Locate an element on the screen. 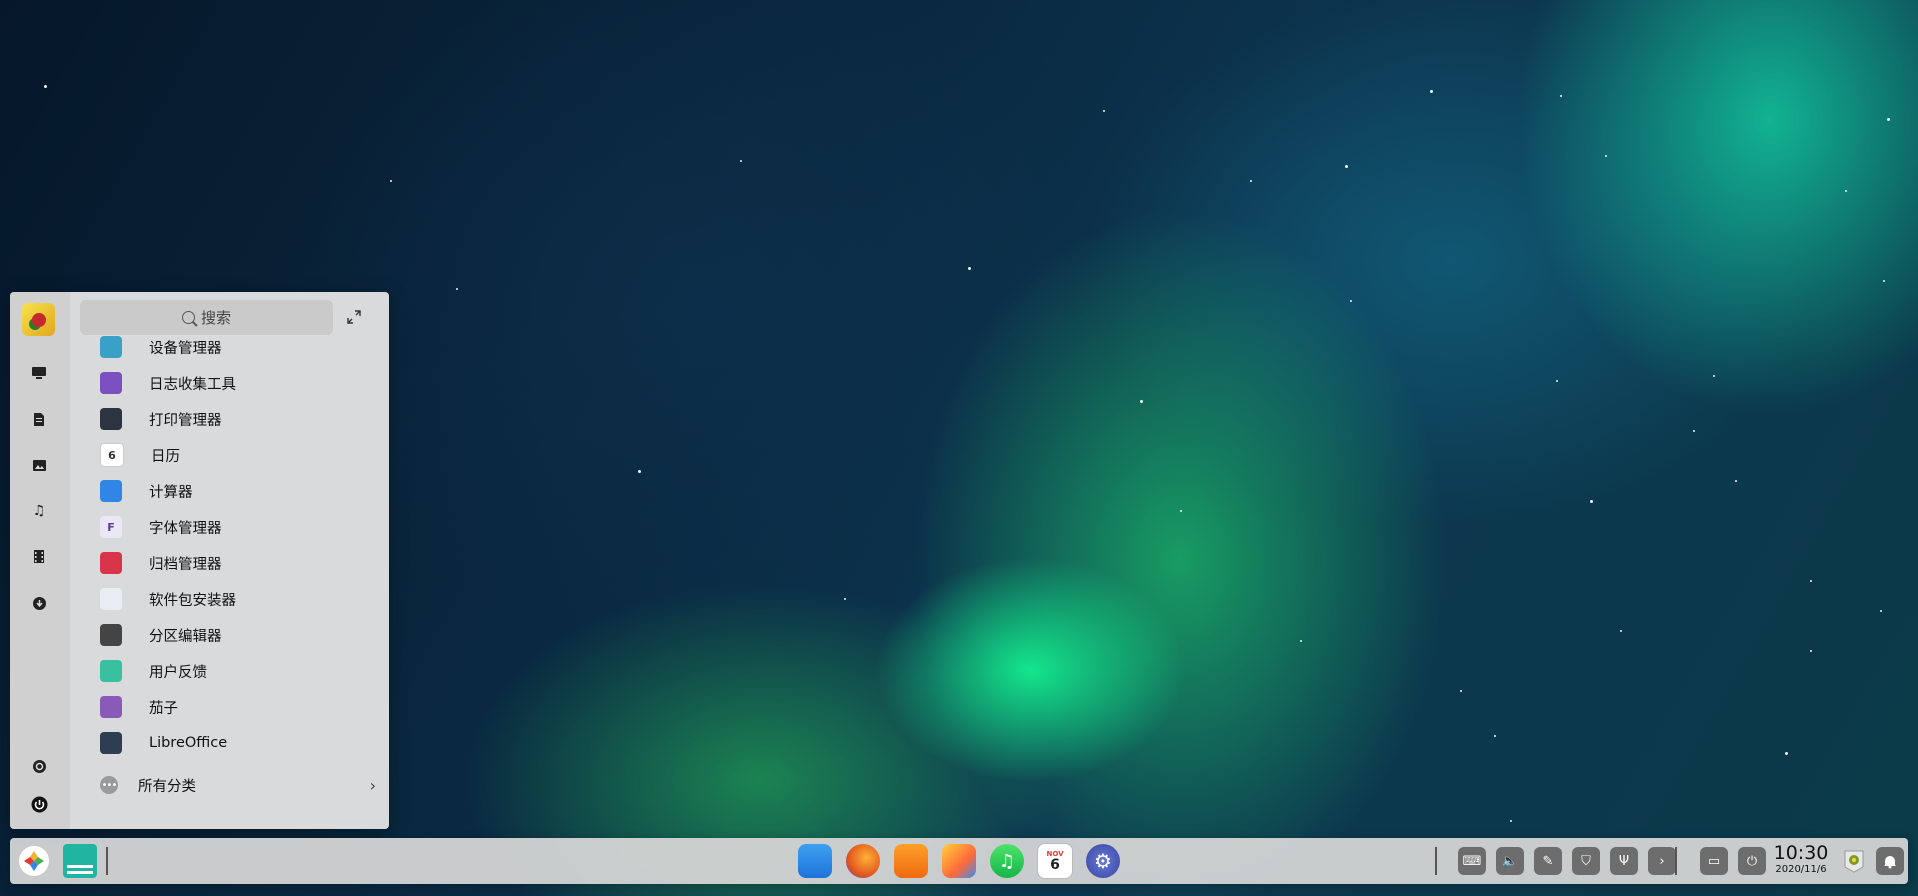  power-icon is located at coordinates (39, 804).